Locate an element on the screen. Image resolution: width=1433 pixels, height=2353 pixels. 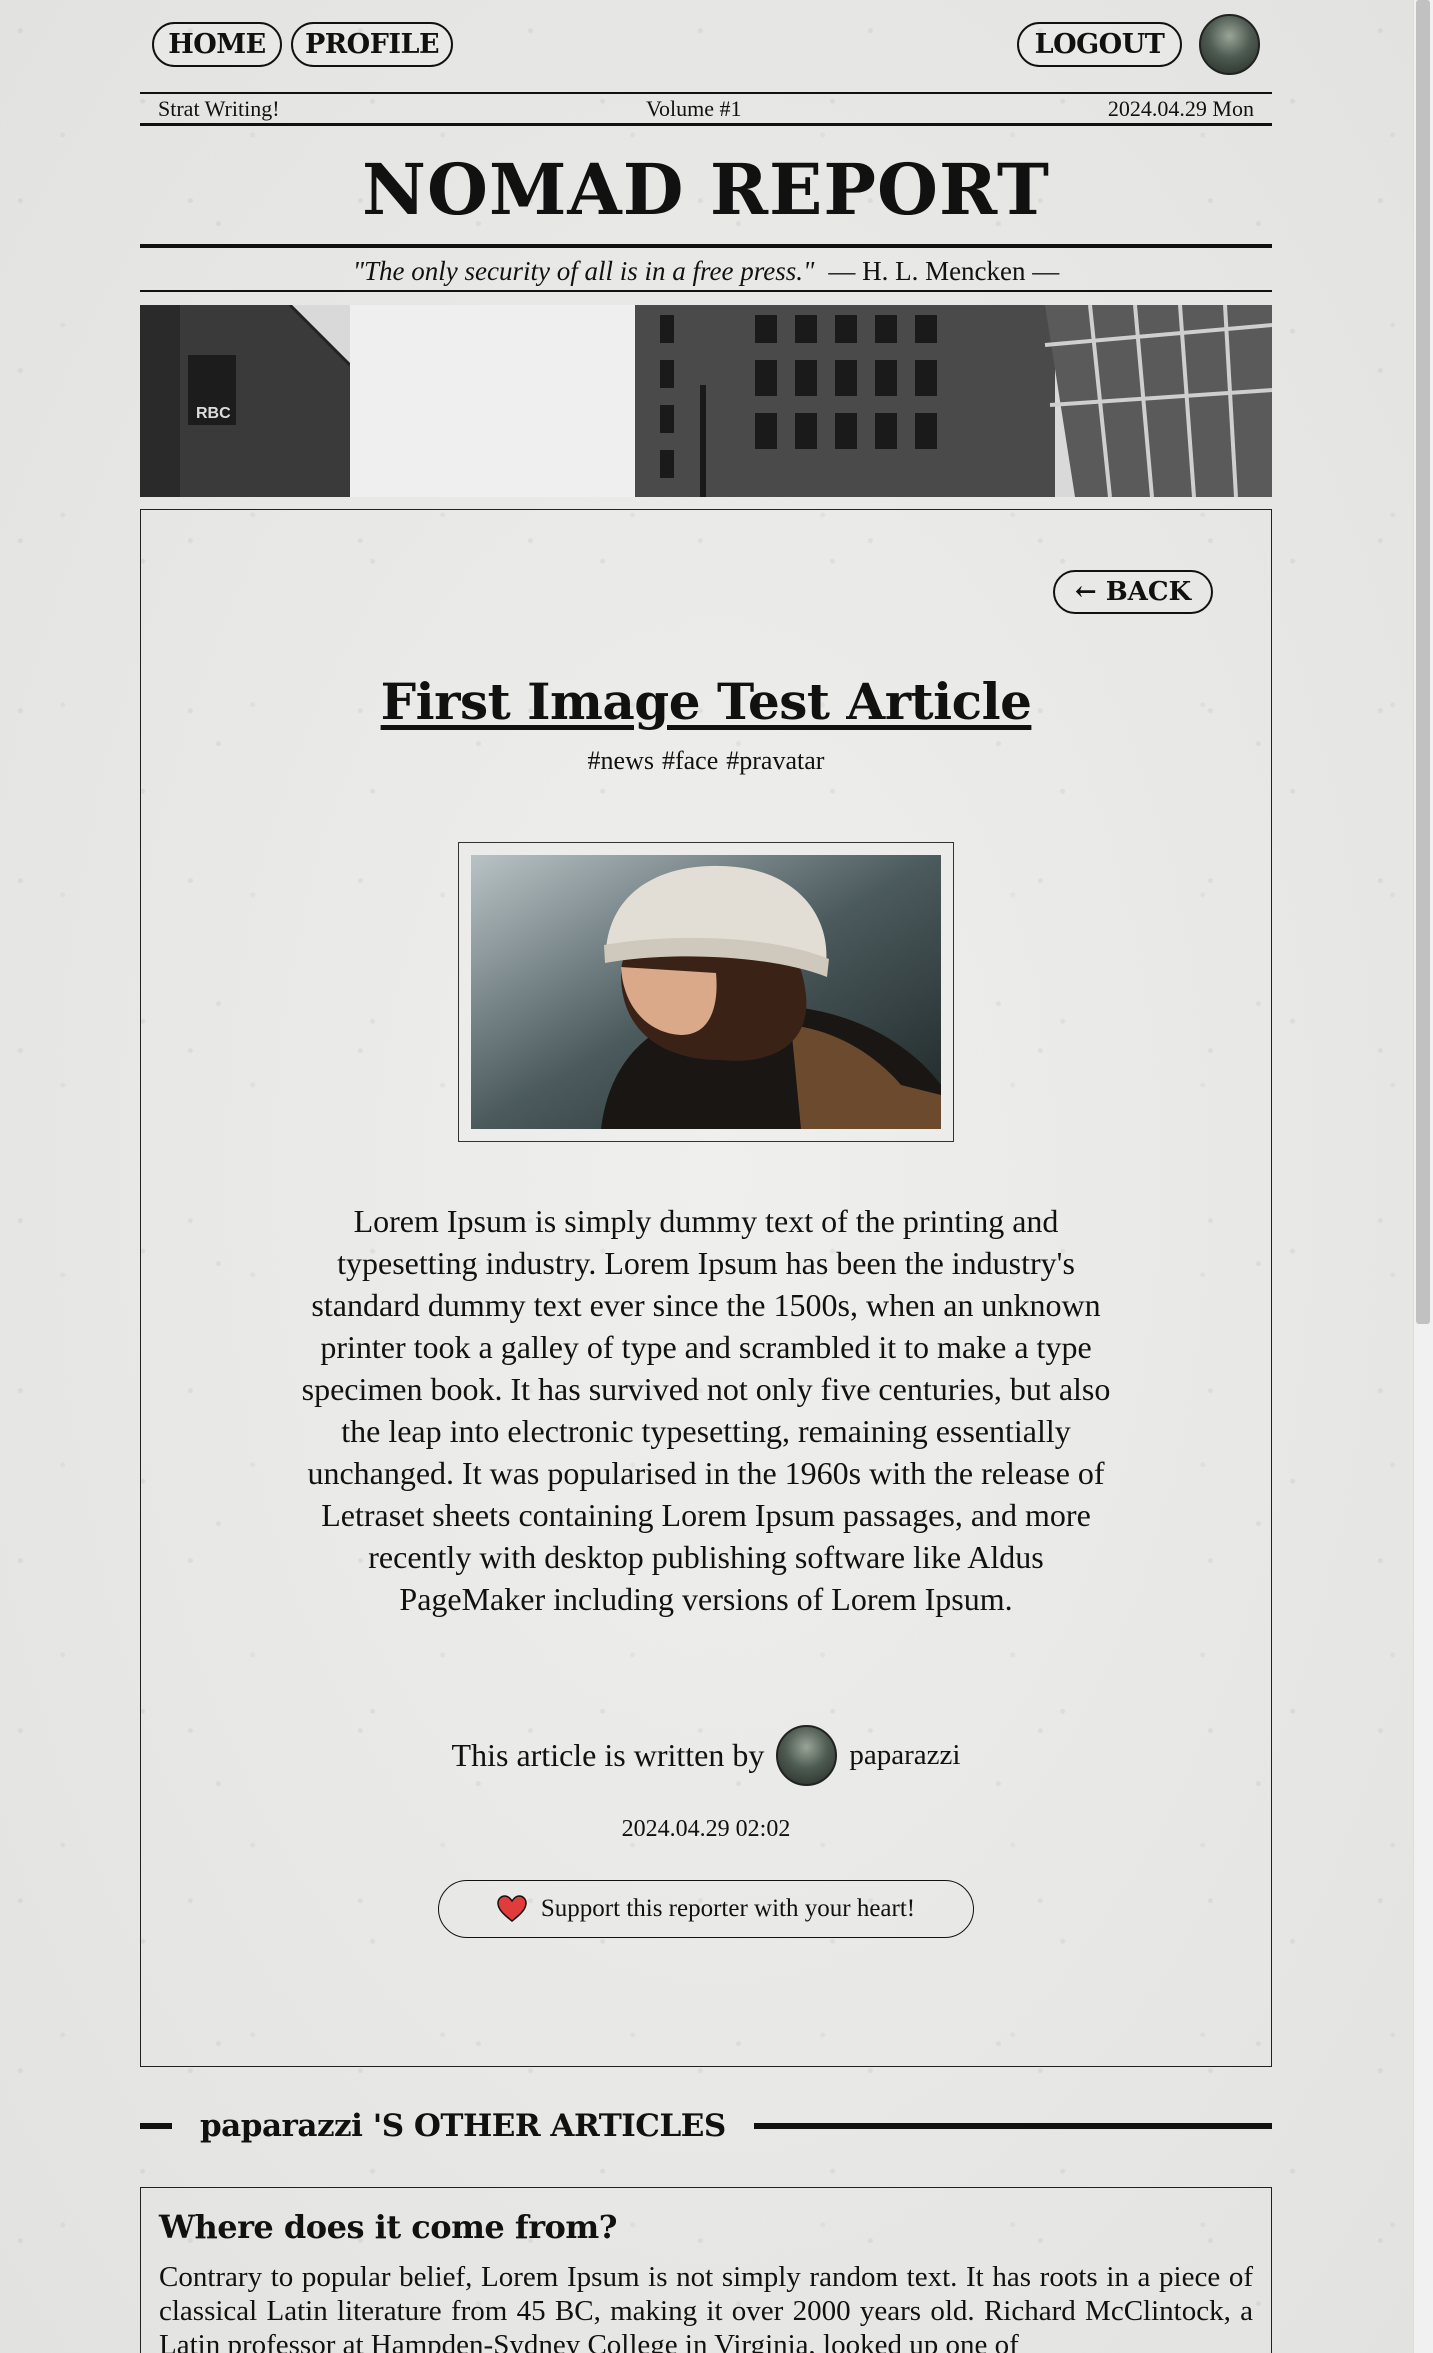
article-image is located at coordinates (706, 992).